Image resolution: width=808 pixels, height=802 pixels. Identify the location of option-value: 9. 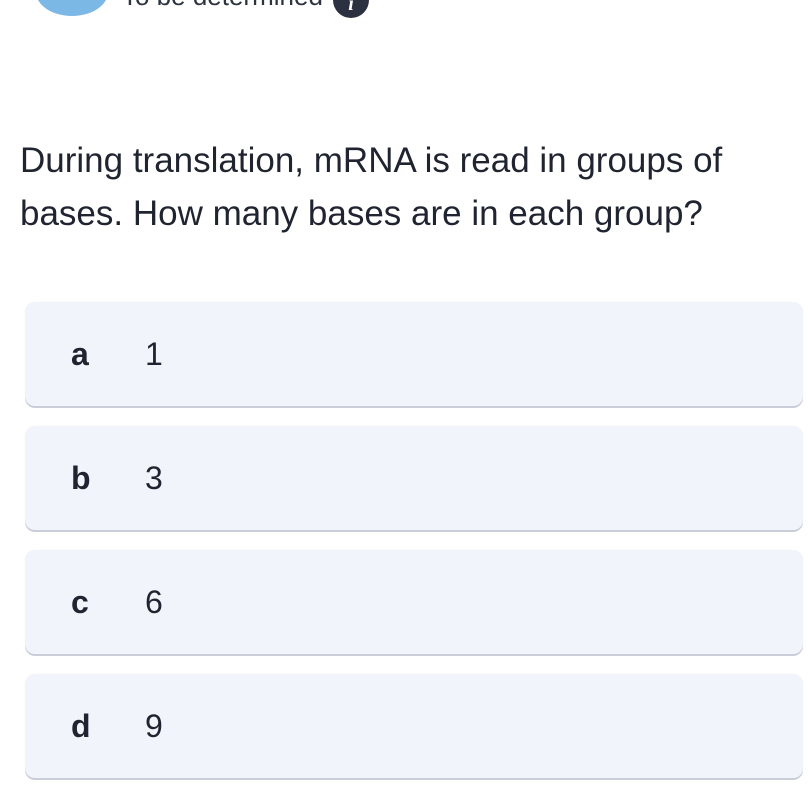
(154, 726).